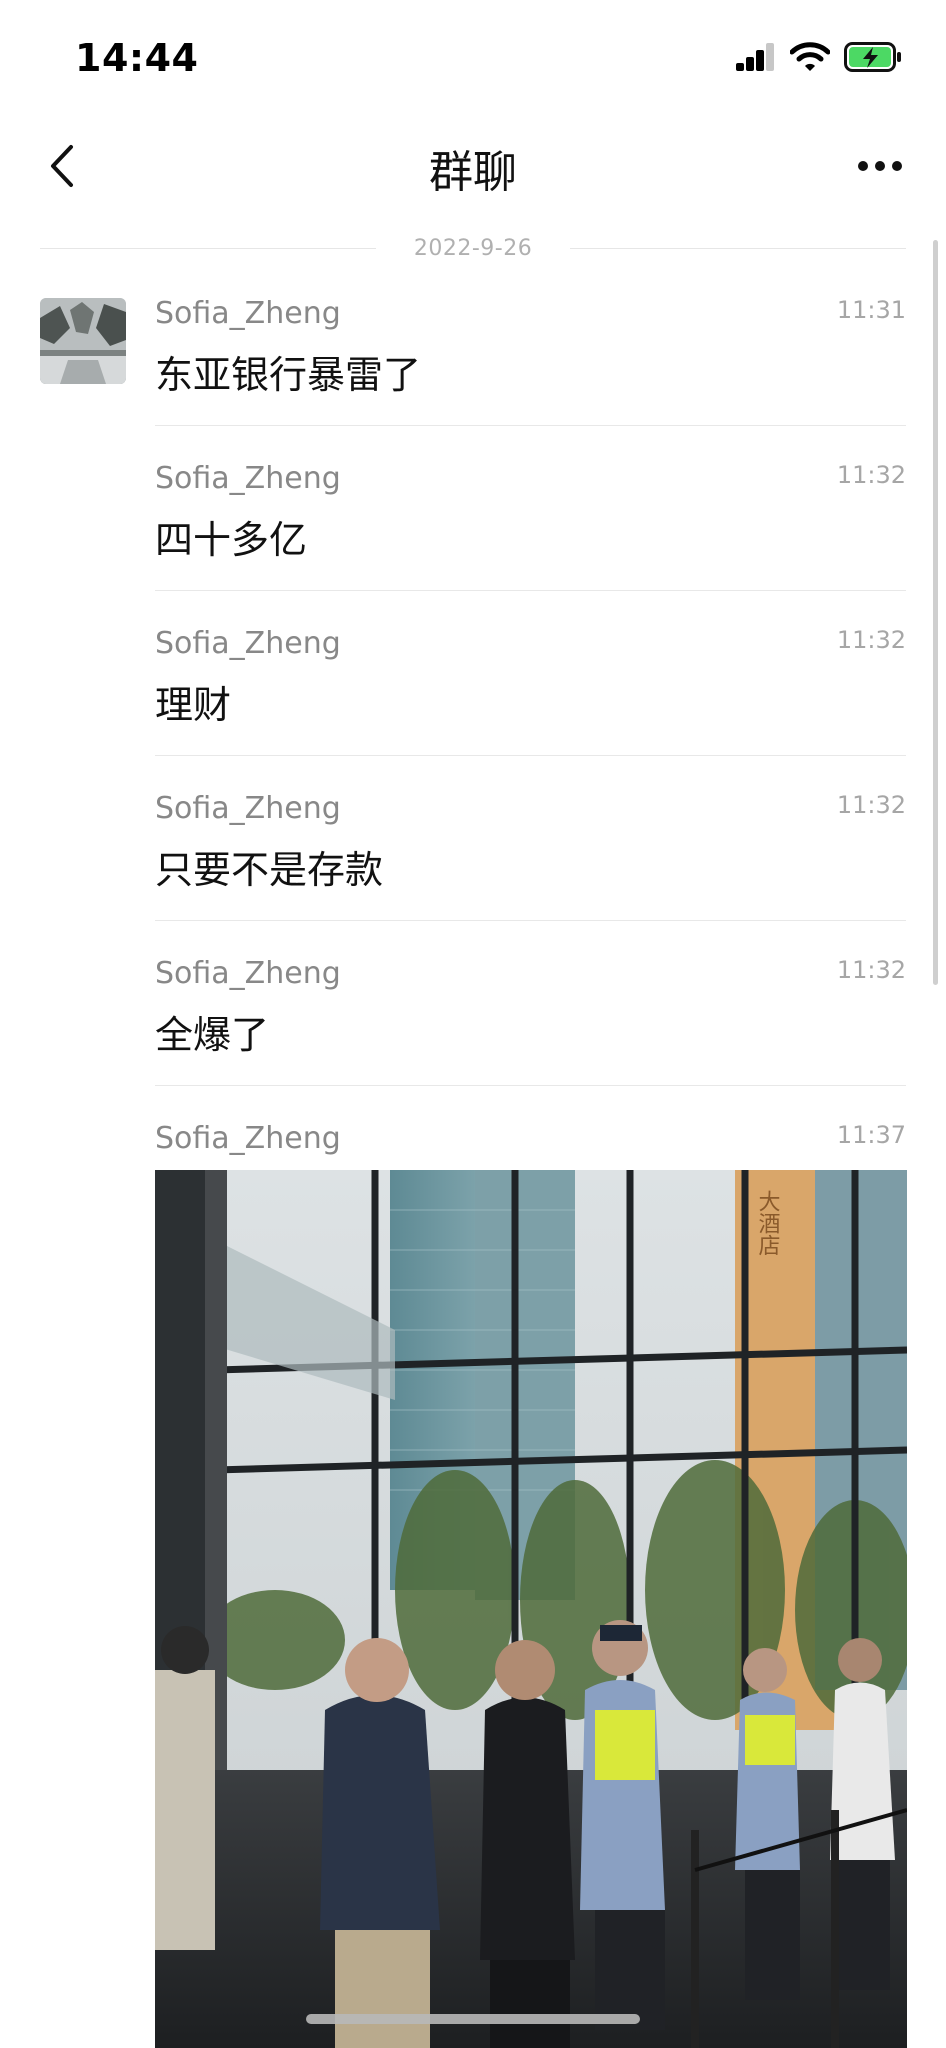 The height and width of the screenshot is (2048, 946). Describe the element at coordinates (212, 1035) in the screenshot. I see `message-text: 全爆了` at that location.